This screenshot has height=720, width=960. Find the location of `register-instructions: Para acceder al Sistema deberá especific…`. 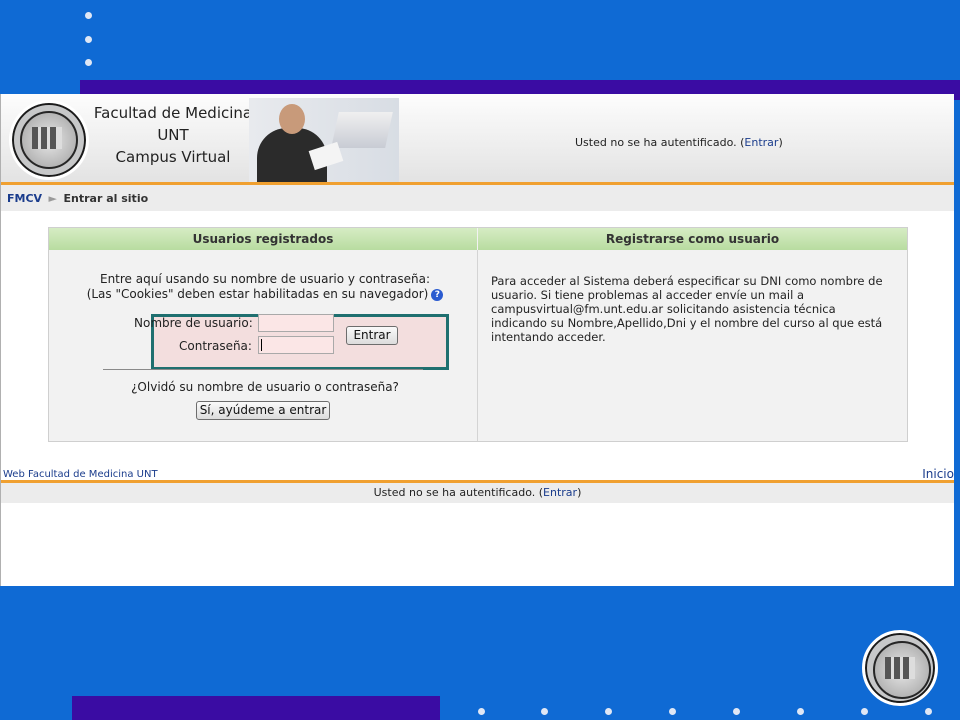

register-instructions: Para acceder al Sistema deberá especific… is located at coordinates (687, 309).